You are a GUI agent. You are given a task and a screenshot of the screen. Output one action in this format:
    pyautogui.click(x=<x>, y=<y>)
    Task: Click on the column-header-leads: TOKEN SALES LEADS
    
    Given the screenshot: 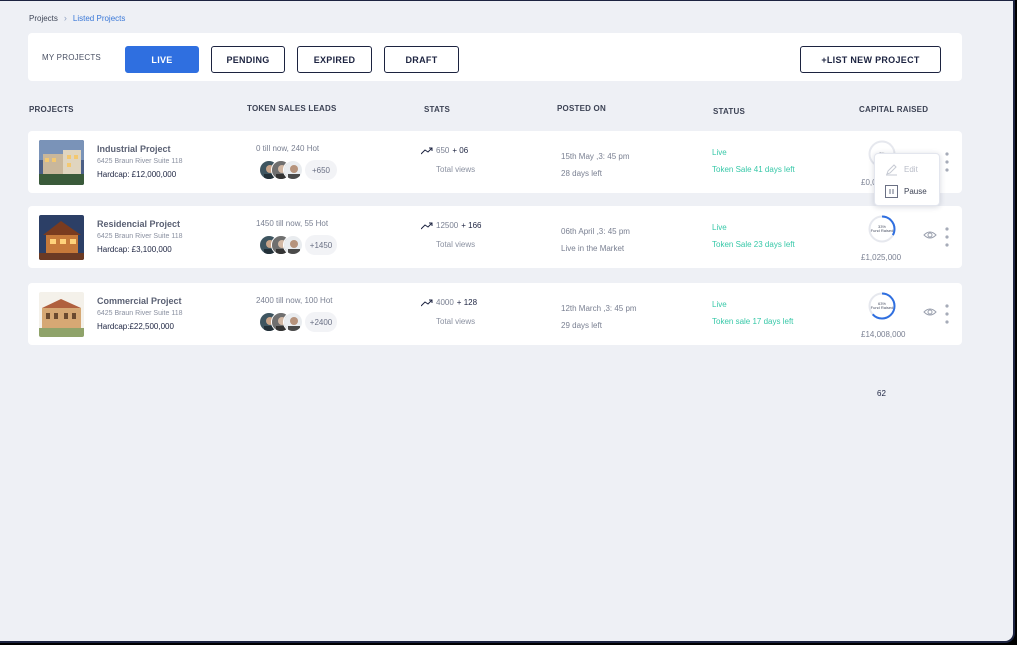 What is the action you would take?
    pyautogui.click(x=292, y=108)
    